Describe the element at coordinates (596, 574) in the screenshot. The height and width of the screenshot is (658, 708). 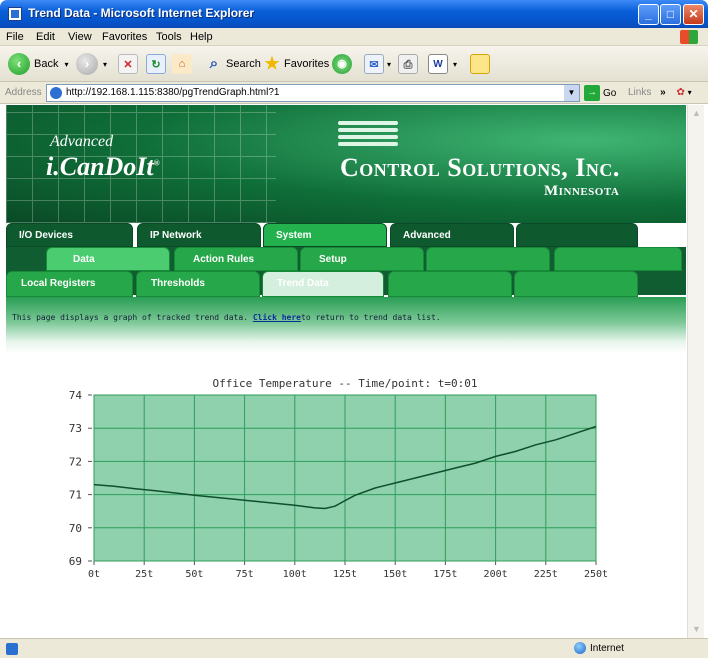
I see `x-tick-label: 250t` at that location.